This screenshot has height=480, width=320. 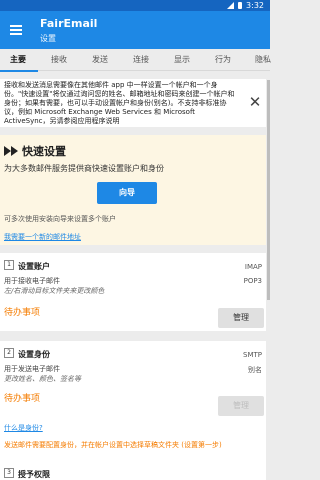 I want to click on step-description: 用于接收电子邮件, so click(x=32, y=281).